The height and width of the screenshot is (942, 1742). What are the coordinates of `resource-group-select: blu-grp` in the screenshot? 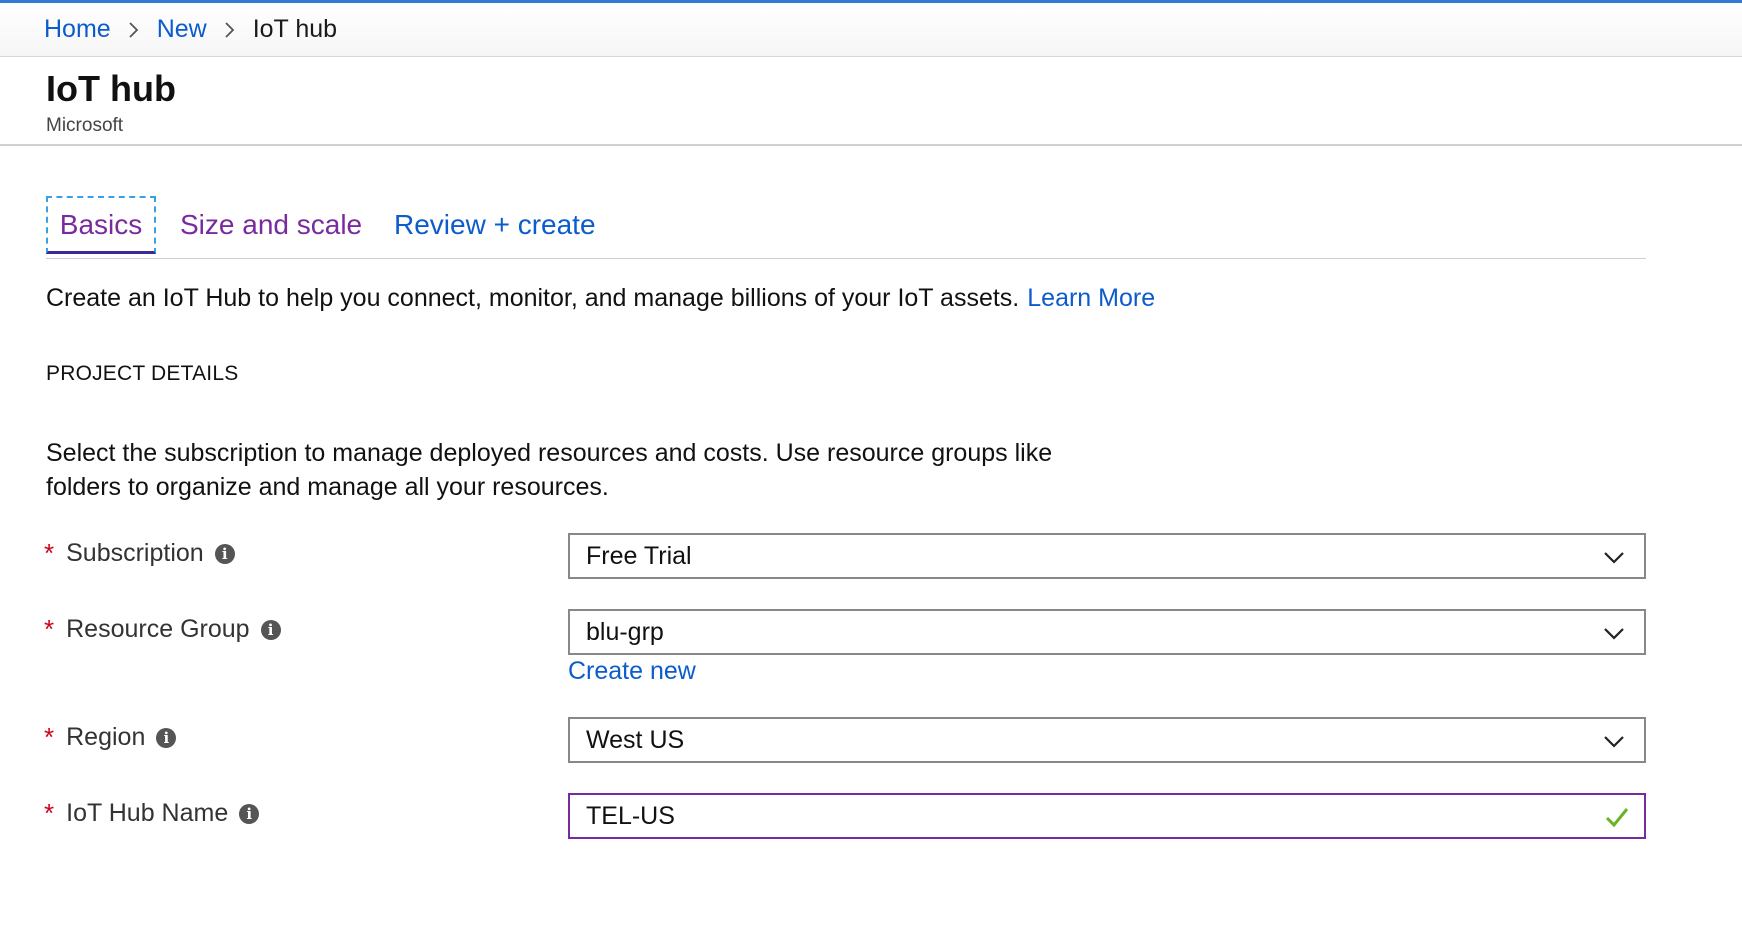 It's located at (1107, 632).